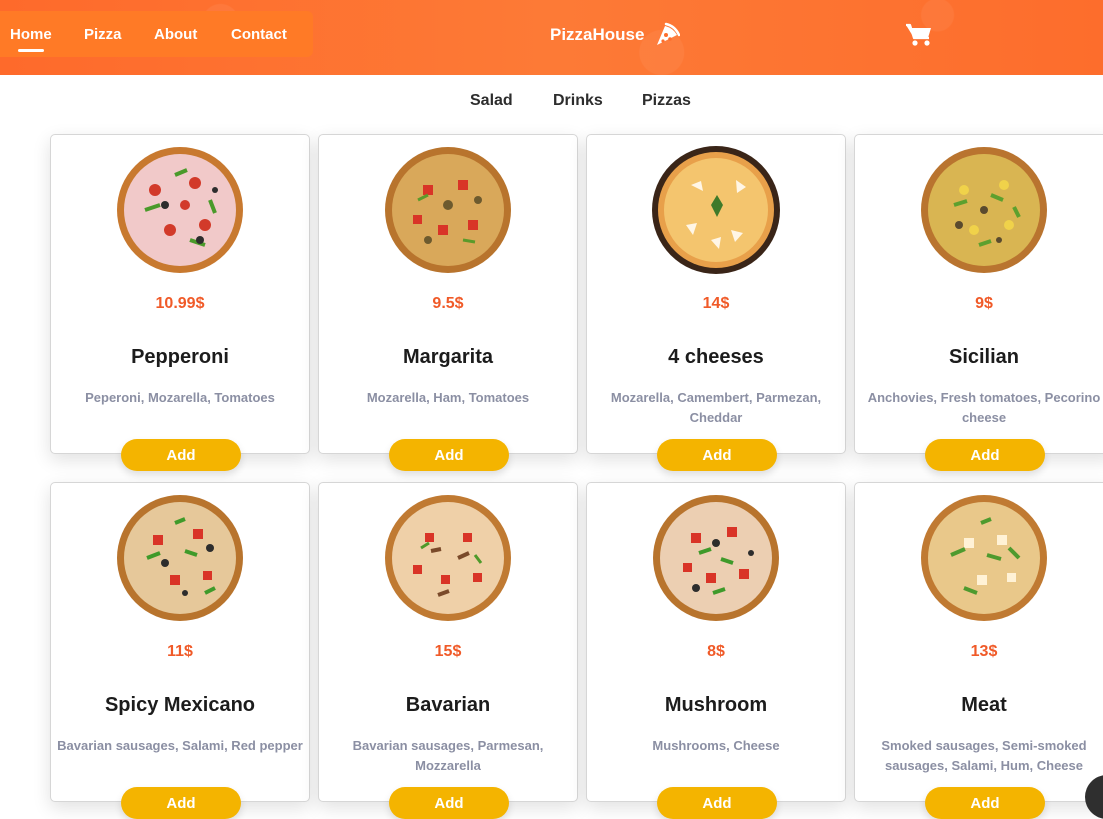 This screenshot has height=819, width=1103. Describe the element at coordinates (448, 755) in the screenshot. I see `product-description: Bavarian sausages, Parmesan, Mozzarella` at that location.